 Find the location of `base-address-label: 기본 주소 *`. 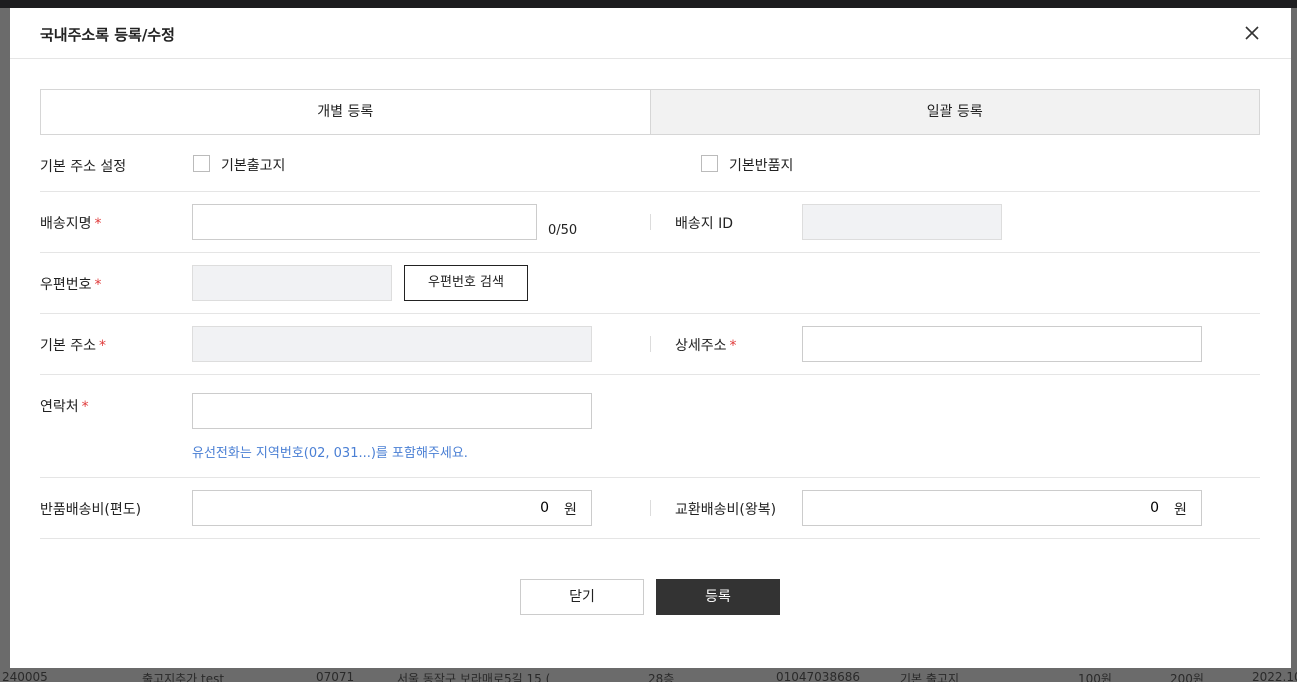

base-address-label: 기본 주소 * is located at coordinates (73, 346).